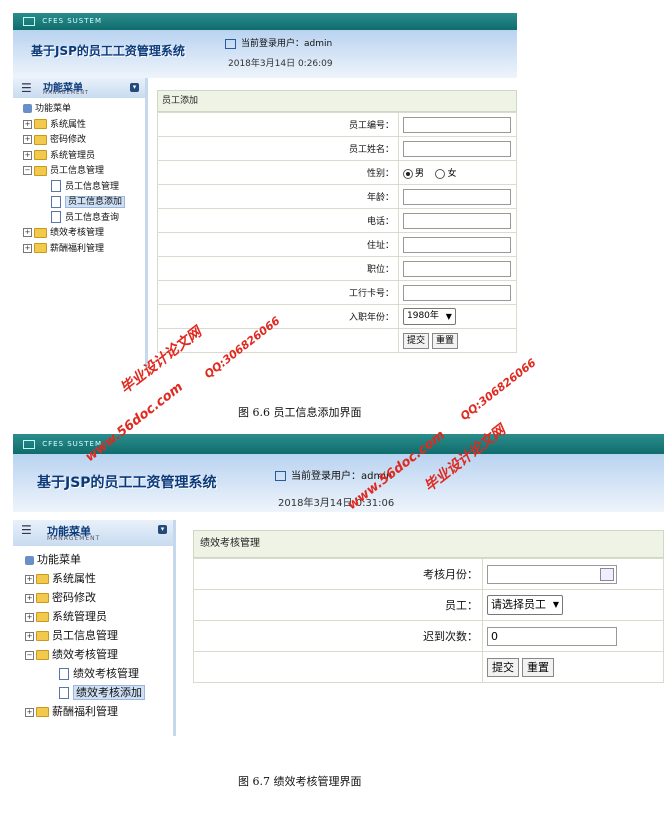  What do you see at coordinates (79, 234) in the screenshot?
I see `tree-item-performance: + 绩效考核管理` at bounding box center [79, 234].